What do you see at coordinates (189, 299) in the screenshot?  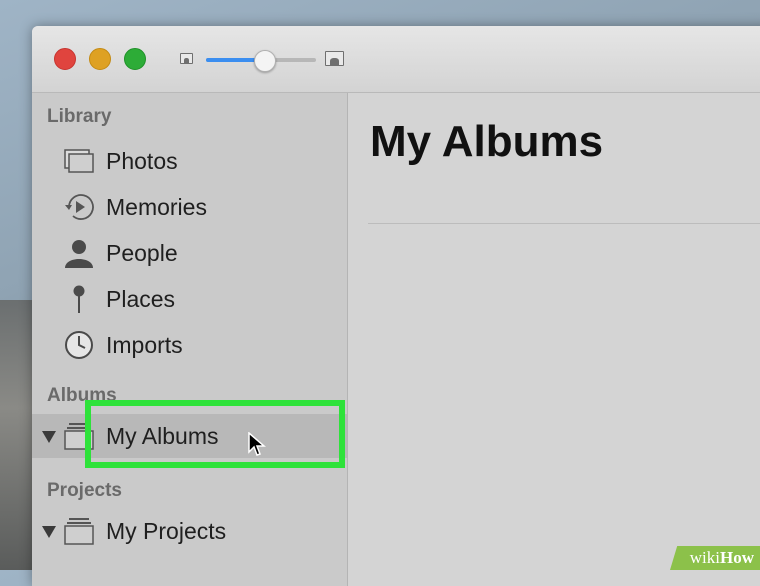 I see `sidebar-item-places: Places` at bounding box center [189, 299].